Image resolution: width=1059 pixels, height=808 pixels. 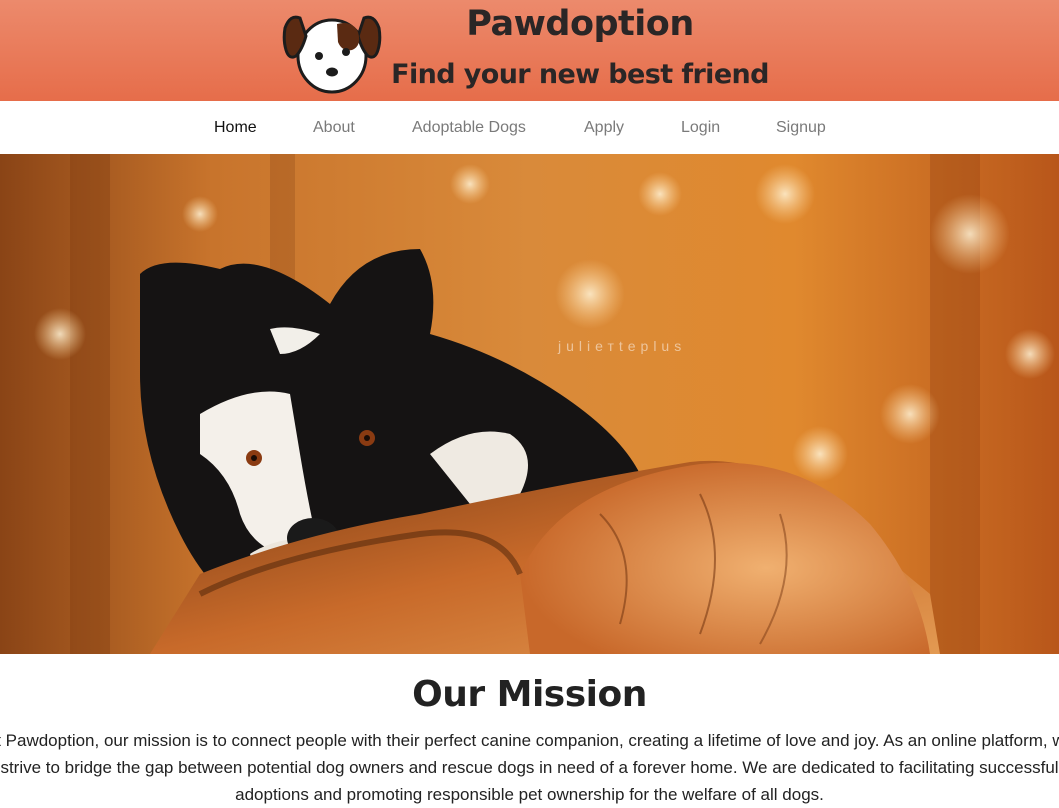 What do you see at coordinates (235, 128) in the screenshot?
I see `nav-item-home: Home` at bounding box center [235, 128].